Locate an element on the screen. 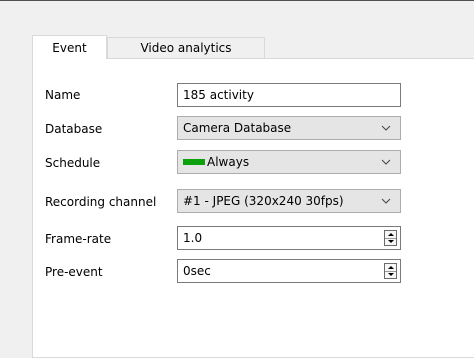 The height and width of the screenshot is (358, 474). schedule-color-swatch is located at coordinates (194, 162).